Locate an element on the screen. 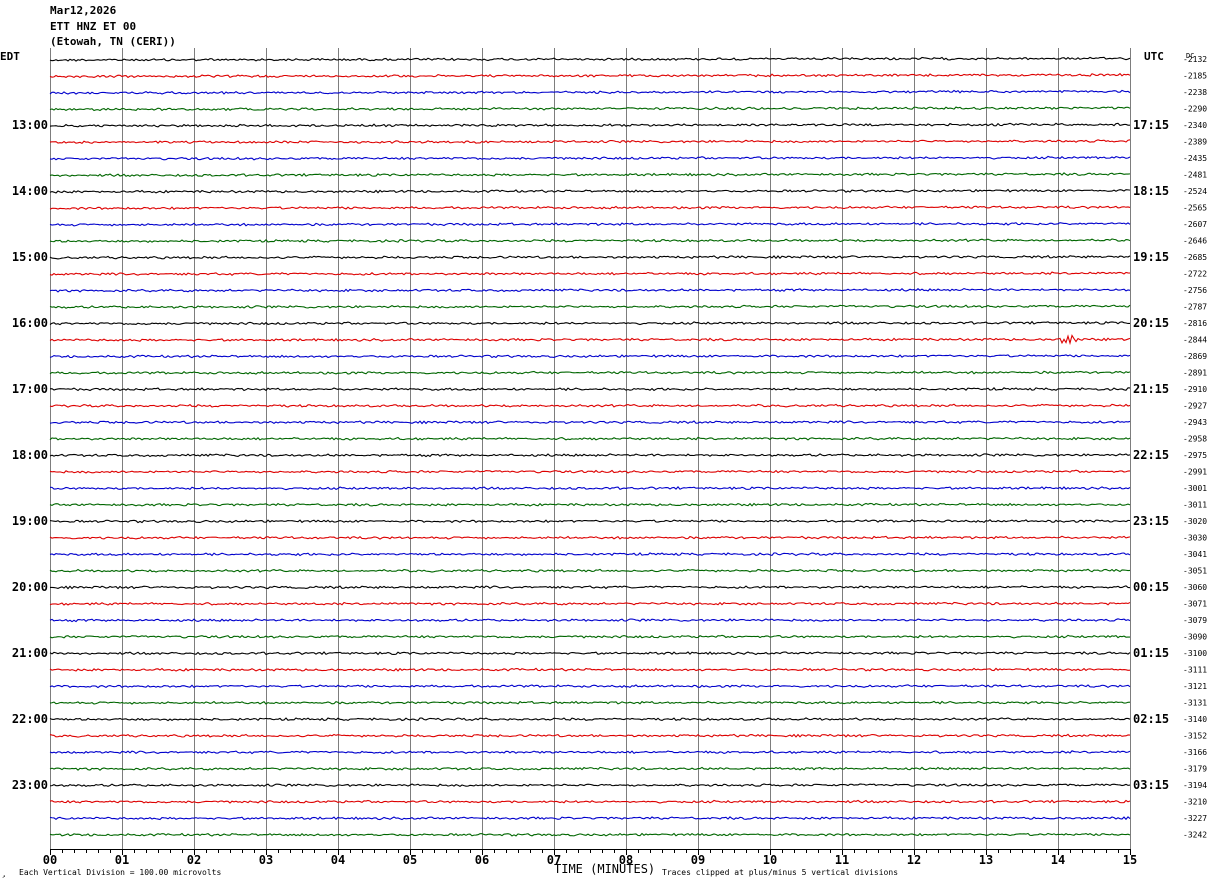 The width and height of the screenshot is (1210, 886). utc-hour-label: 23:15 is located at coordinates (1151, 521).